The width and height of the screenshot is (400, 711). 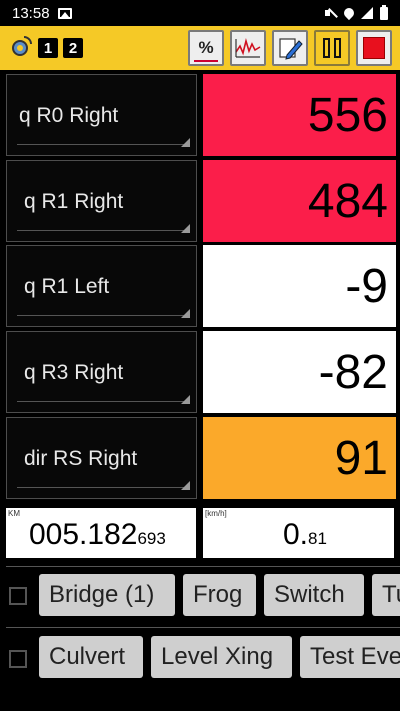 I want to click on channel-selector: q R3 Right, so click(x=101, y=372).